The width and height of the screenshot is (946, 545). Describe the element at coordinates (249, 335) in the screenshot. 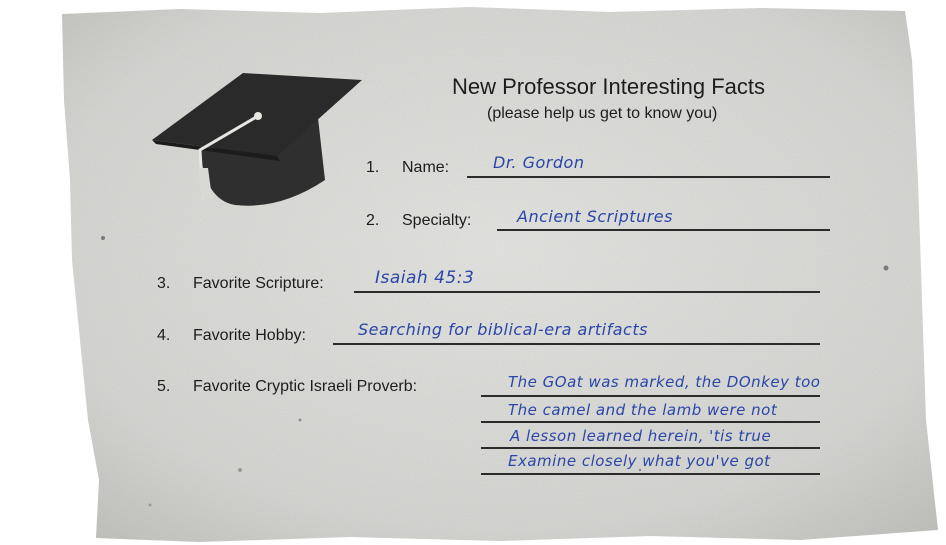

I see `favorite-hobby-label: Favorite Hobby:` at that location.